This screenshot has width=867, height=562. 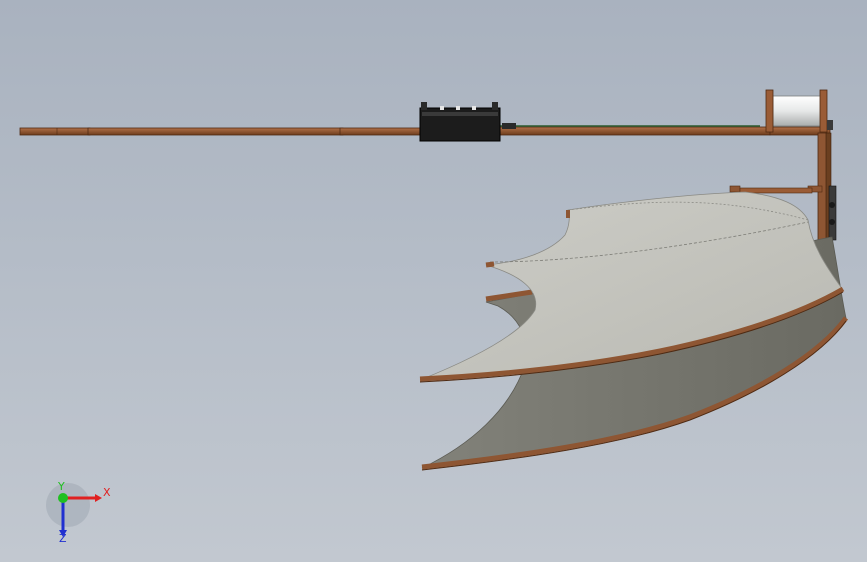 I want to click on y-axis-icon, so click(x=63, y=498).